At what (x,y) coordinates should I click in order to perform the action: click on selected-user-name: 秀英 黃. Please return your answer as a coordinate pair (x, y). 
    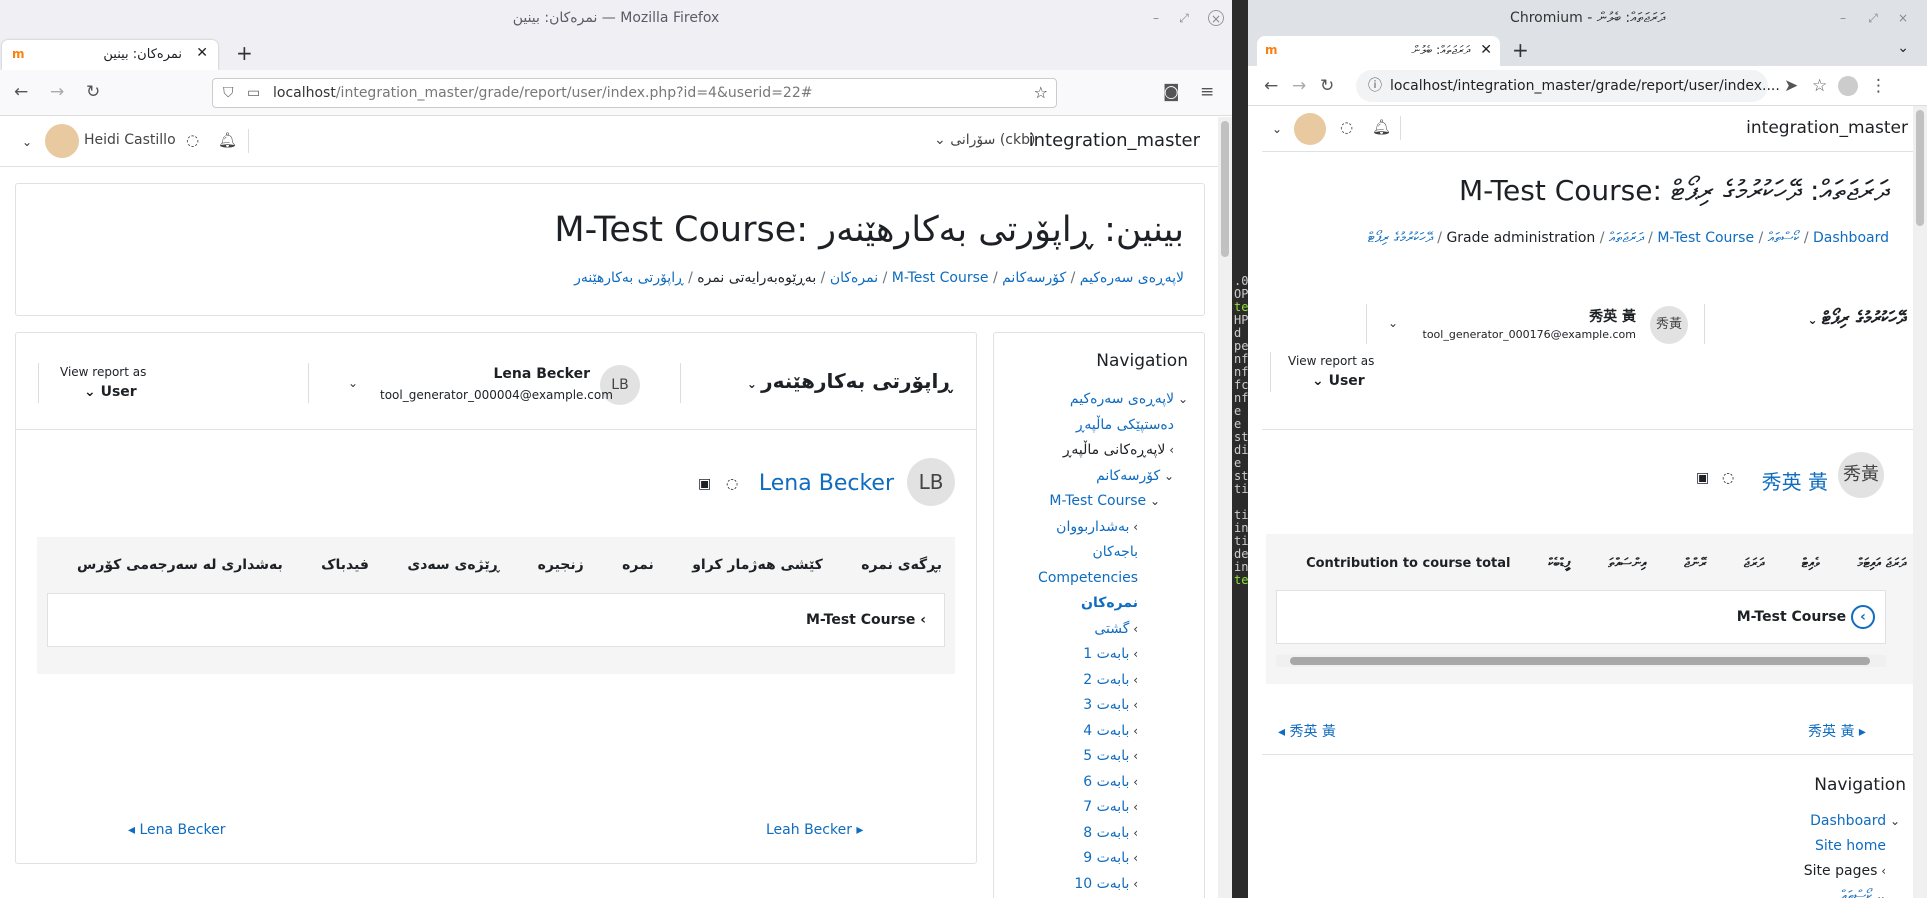
    Looking at the image, I should click on (1524, 316).